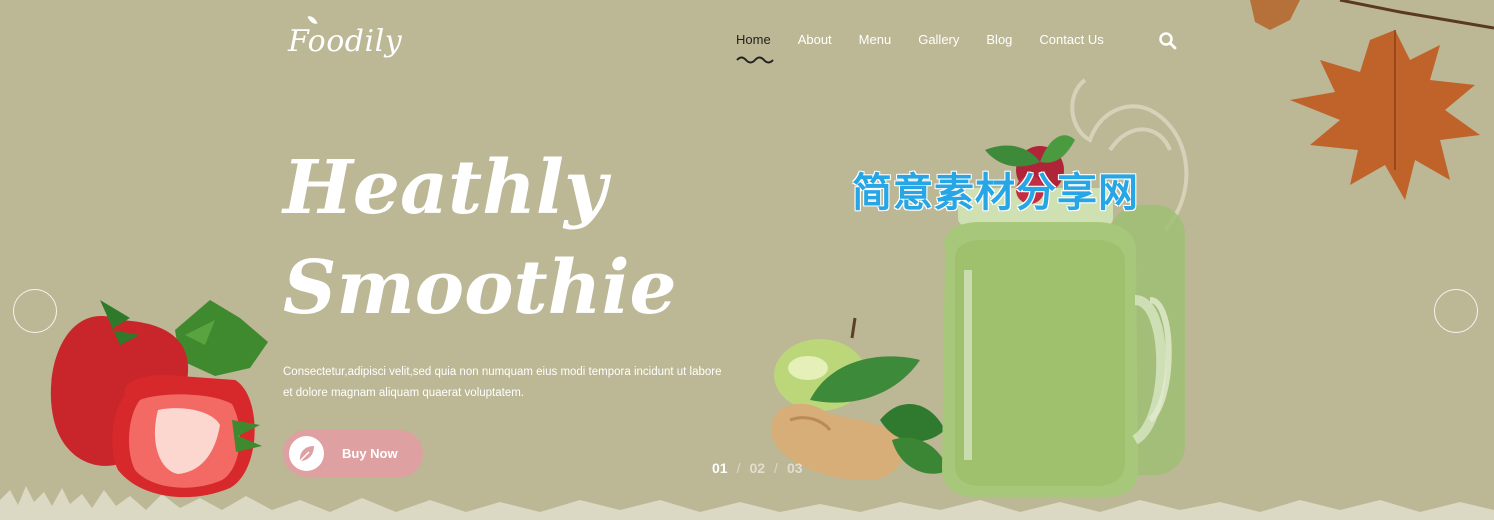 The image size is (1494, 520). I want to click on search-icon, so click(1168, 41).